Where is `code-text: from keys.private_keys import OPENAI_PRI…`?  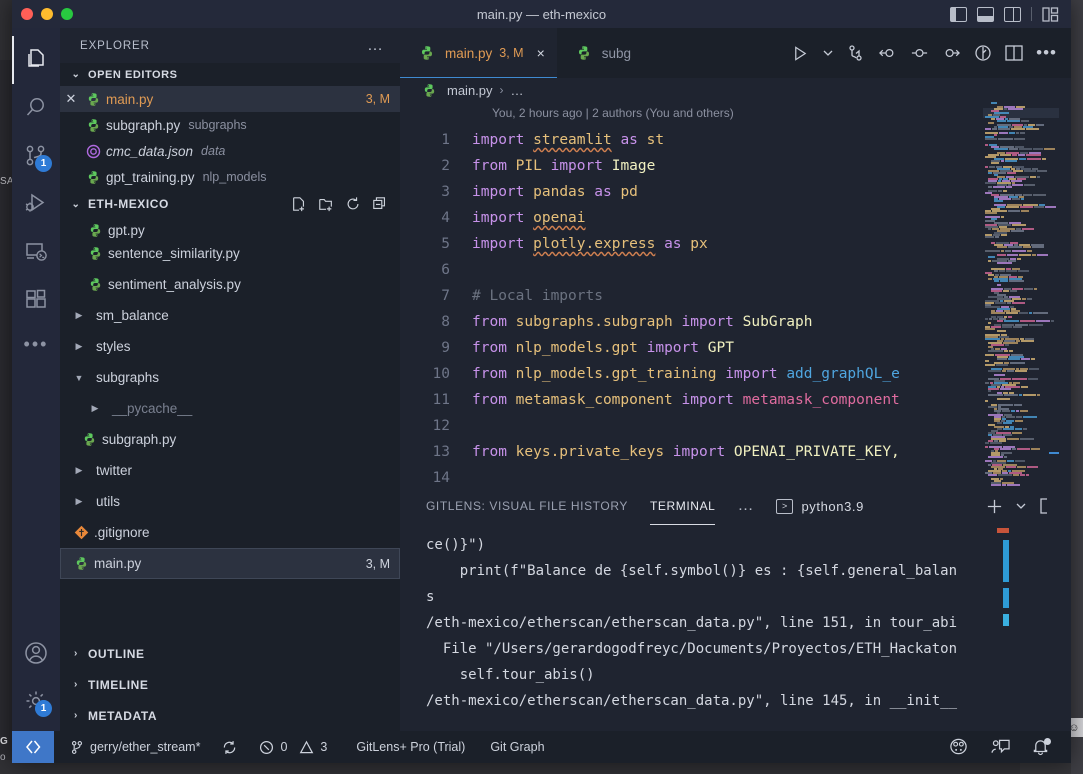 code-text: from keys.private_keys import OPENAI_PRI… is located at coordinates (686, 452).